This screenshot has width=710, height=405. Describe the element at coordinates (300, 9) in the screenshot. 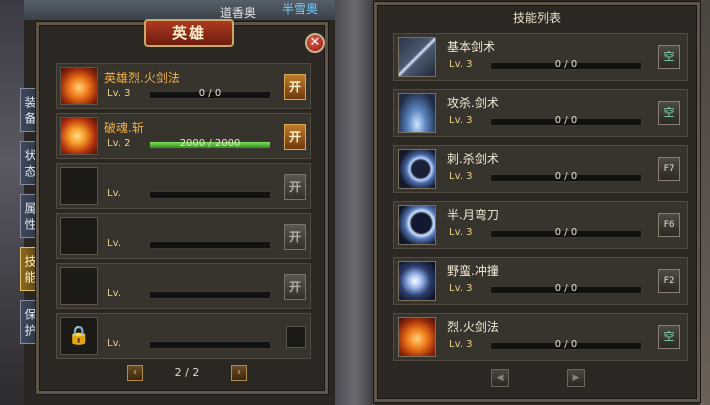

I see `player-name-right: 半雪奥` at that location.